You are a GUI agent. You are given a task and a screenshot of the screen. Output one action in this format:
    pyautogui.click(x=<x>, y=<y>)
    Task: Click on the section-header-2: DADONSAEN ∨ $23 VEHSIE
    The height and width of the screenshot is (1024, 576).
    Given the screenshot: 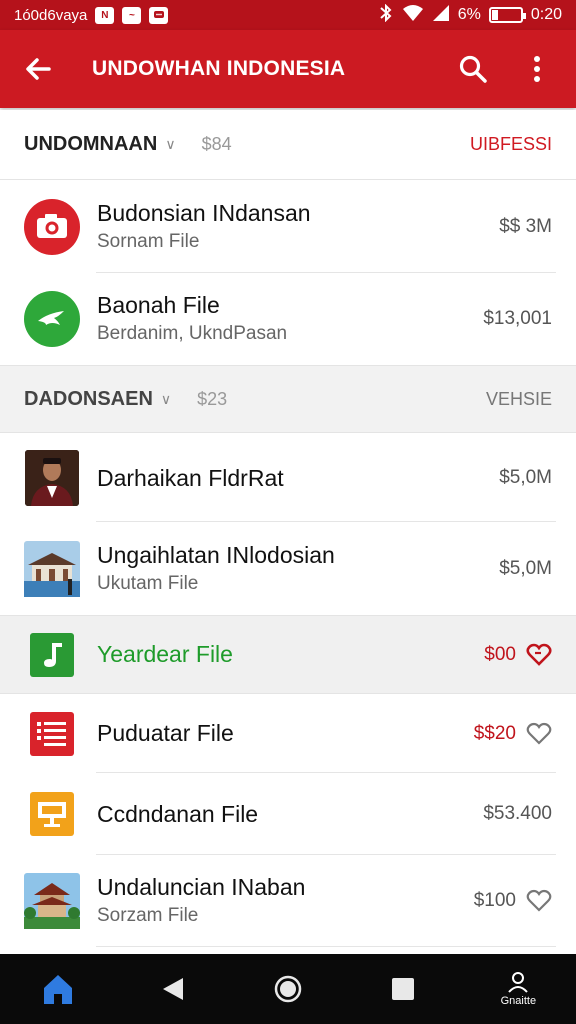 What is the action you would take?
    pyautogui.click(x=288, y=399)
    